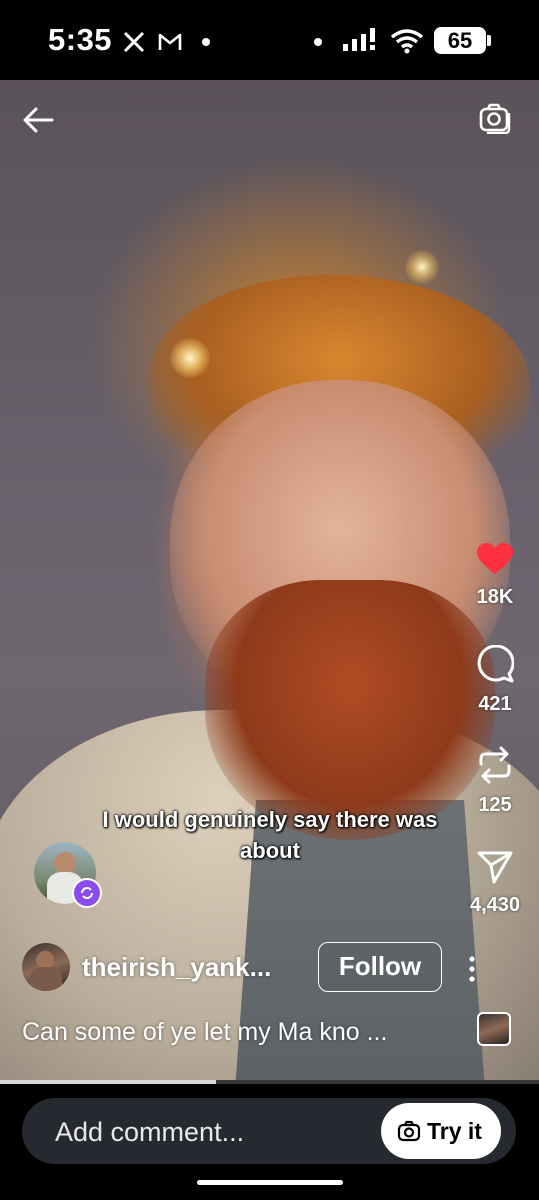 The height and width of the screenshot is (1200, 539). I want to click on back-arrow-icon, so click(38, 120).